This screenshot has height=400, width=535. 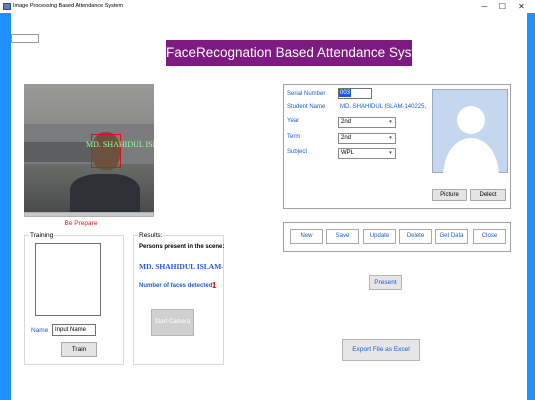 I want to click on training-legend: Training, so click(x=42, y=235).